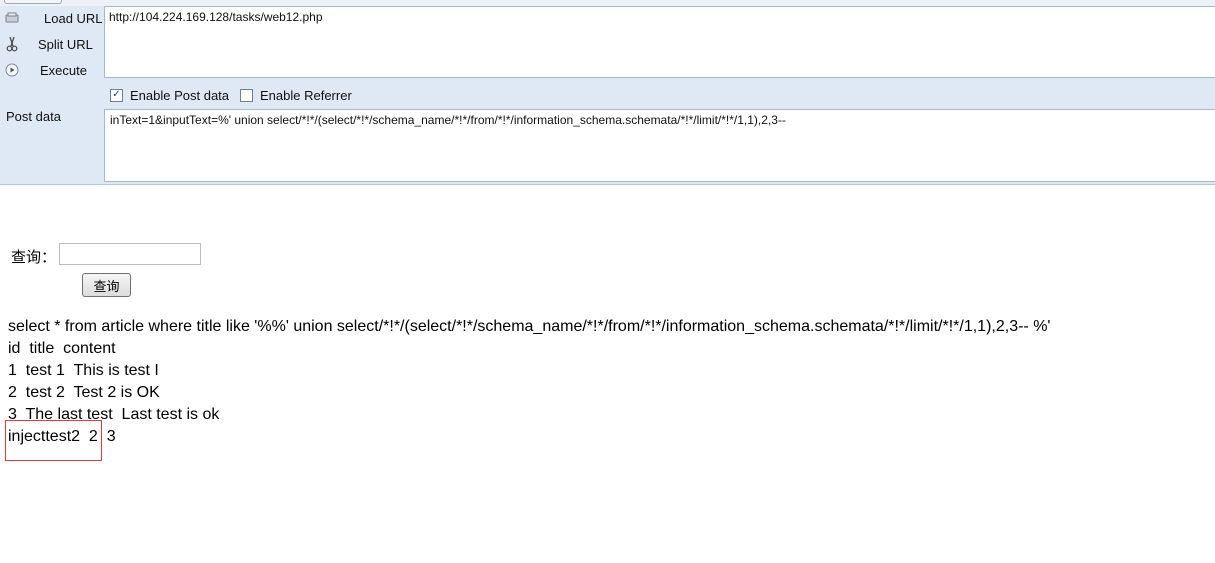 Image resolution: width=1215 pixels, height=563 pixels. What do you see at coordinates (12, 44) in the screenshot?
I see `scissors-icon` at bounding box center [12, 44].